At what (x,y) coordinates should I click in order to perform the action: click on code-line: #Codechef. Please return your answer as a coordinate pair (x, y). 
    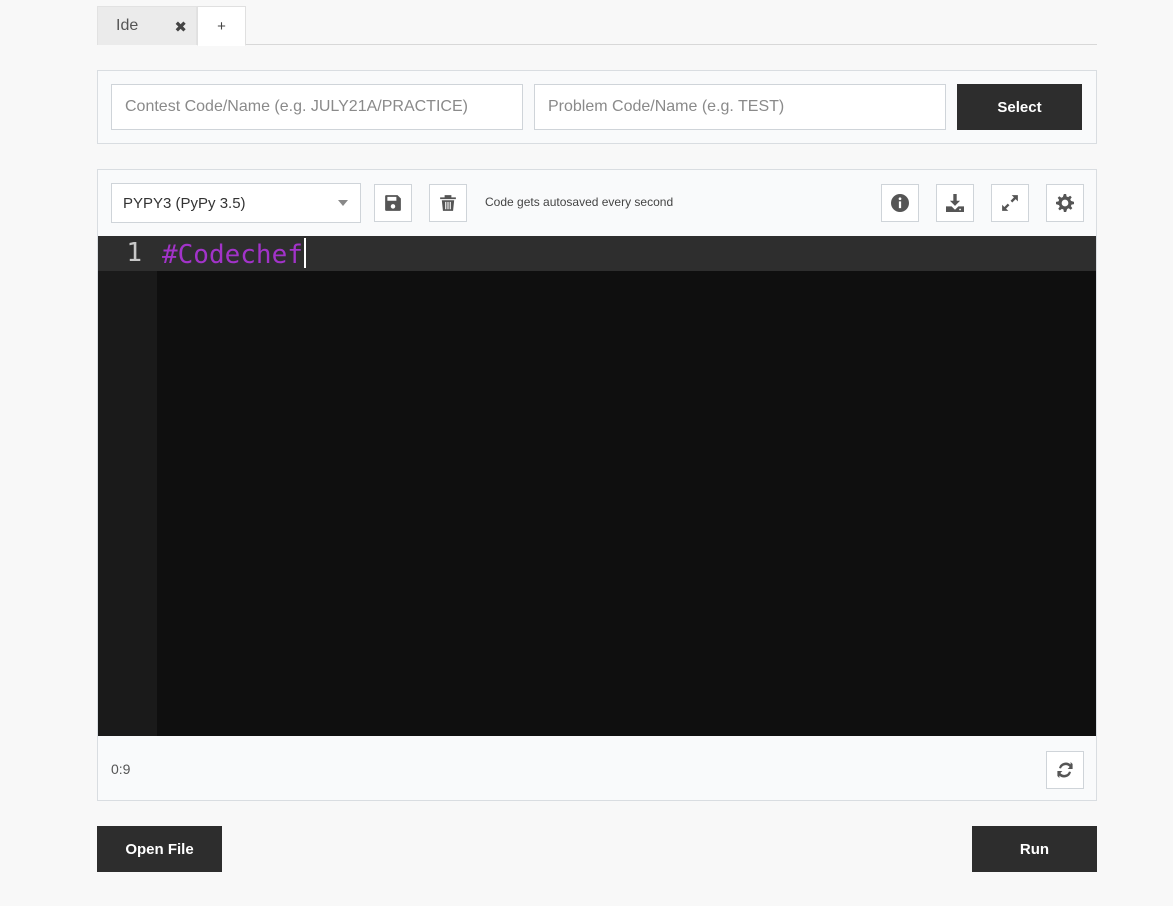
    Looking at the image, I should click on (234, 254).